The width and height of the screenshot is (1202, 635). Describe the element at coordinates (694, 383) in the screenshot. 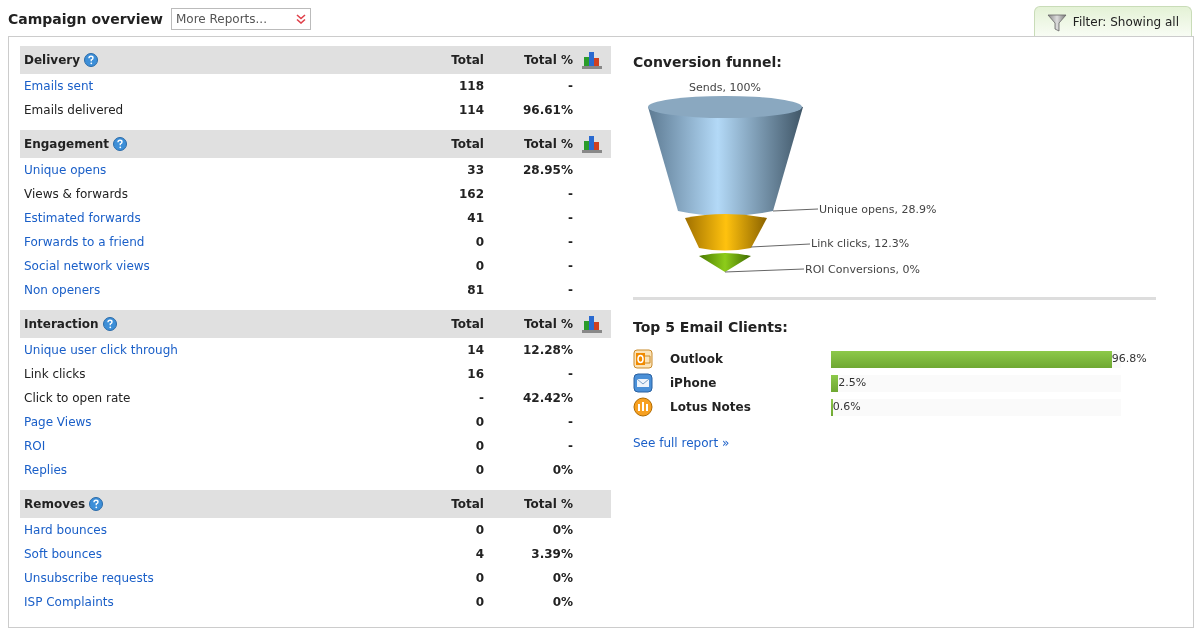

I see `client-name: iPhone` at that location.